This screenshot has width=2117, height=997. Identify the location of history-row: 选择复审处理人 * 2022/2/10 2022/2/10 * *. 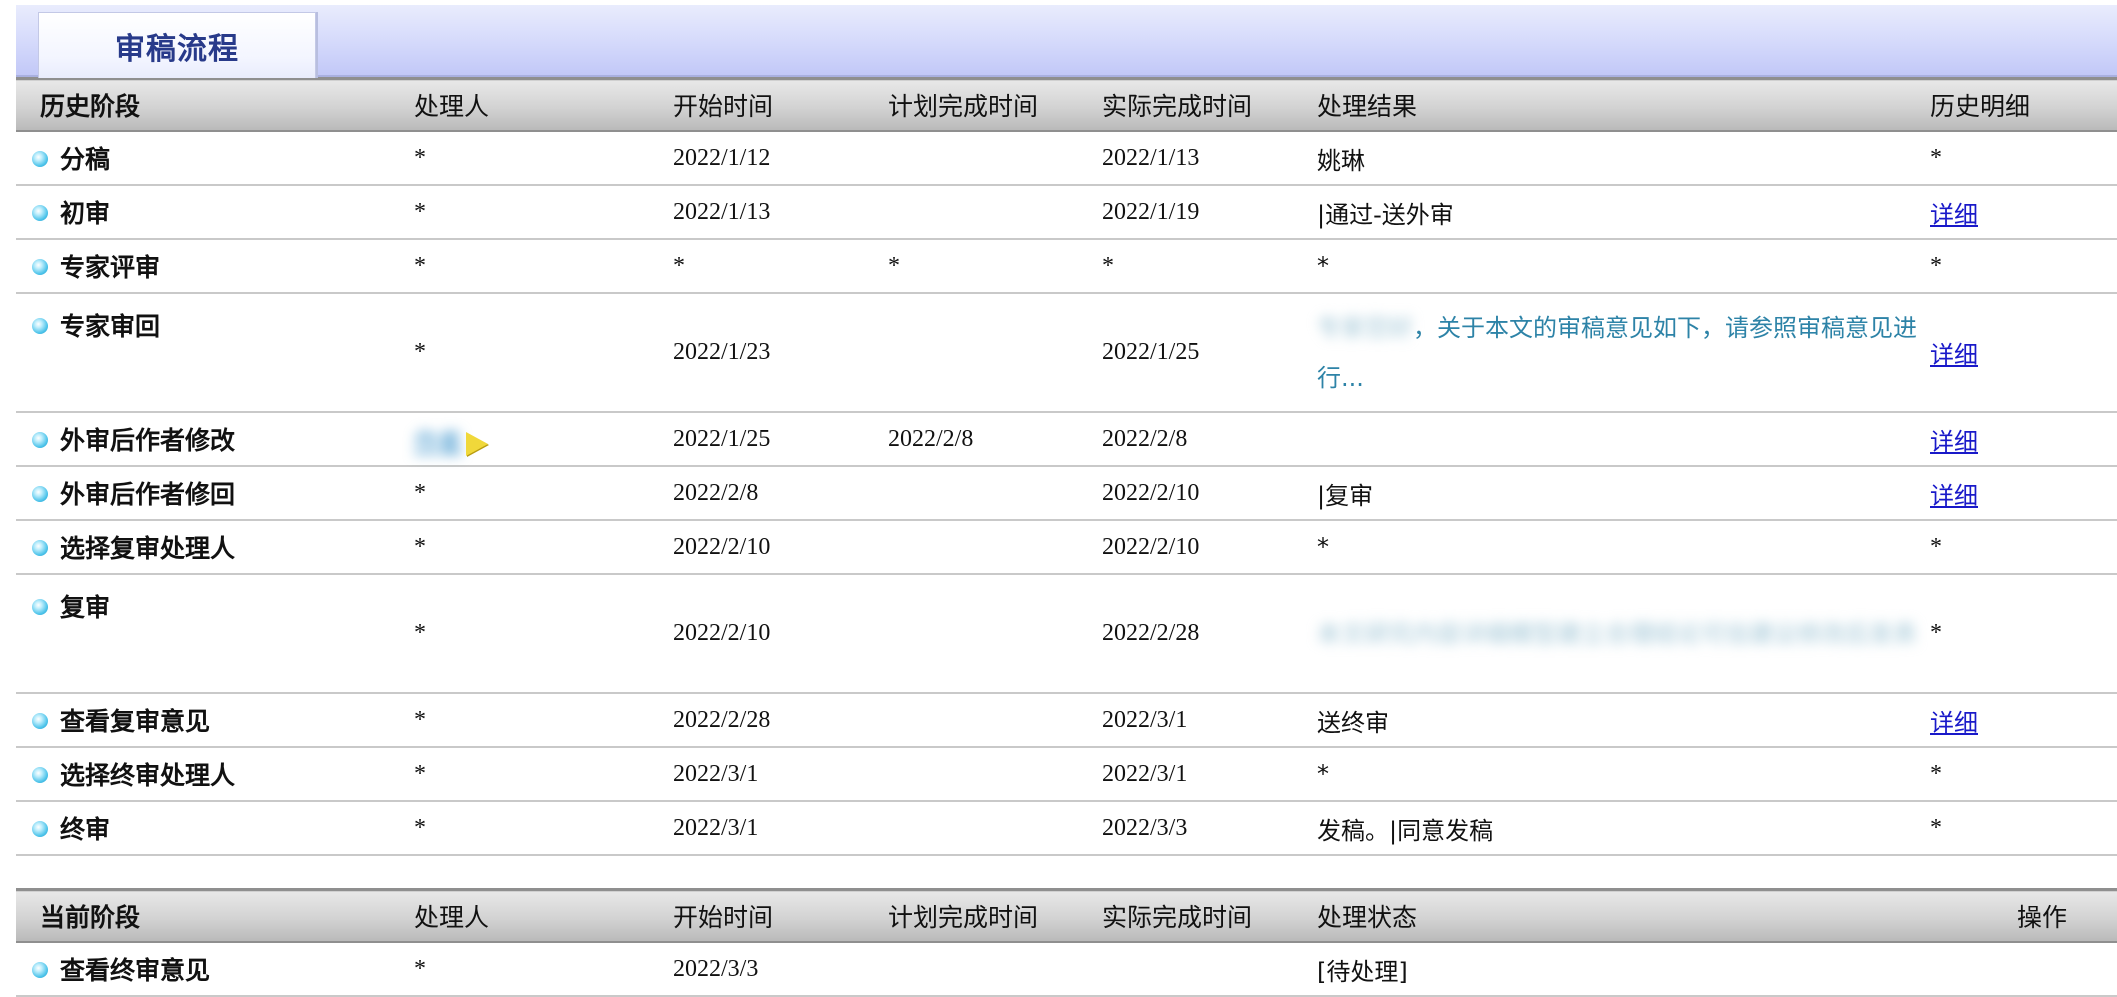
(1066, 547).